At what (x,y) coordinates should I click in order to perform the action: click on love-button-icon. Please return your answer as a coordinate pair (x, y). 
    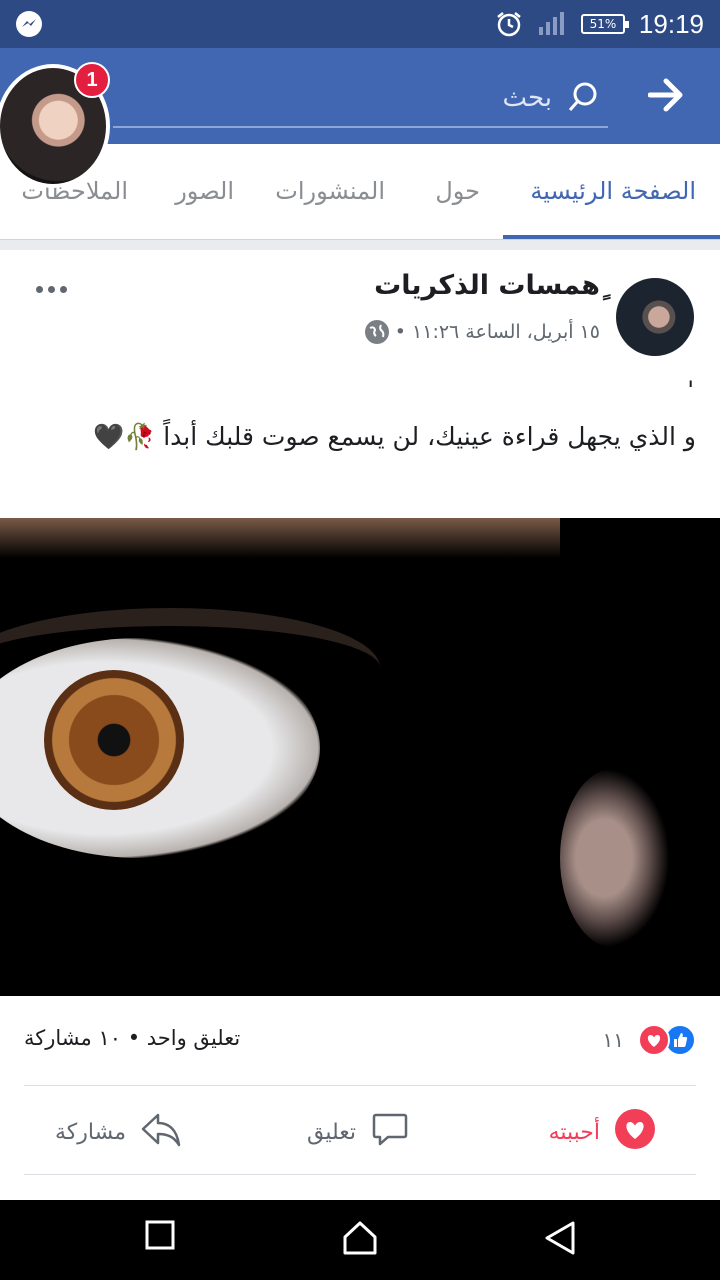
    Looking at the image, I should click on (635, 1132).